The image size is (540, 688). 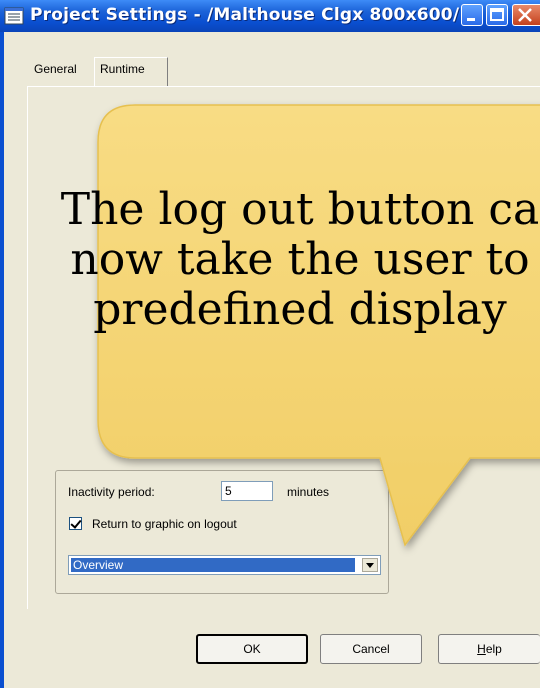 I want to click on close-icon, so click(x=525, y=15).